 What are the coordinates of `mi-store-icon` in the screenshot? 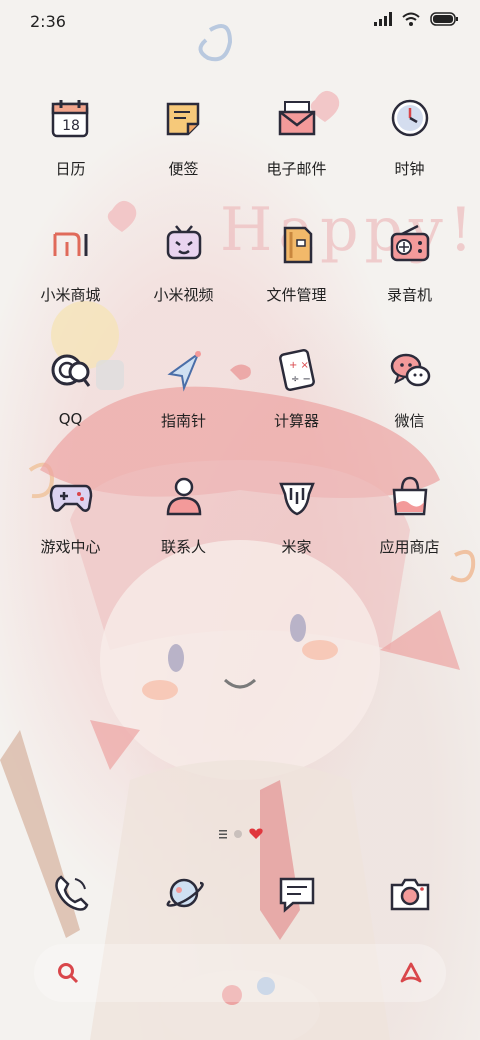 It's located at (70, 244).